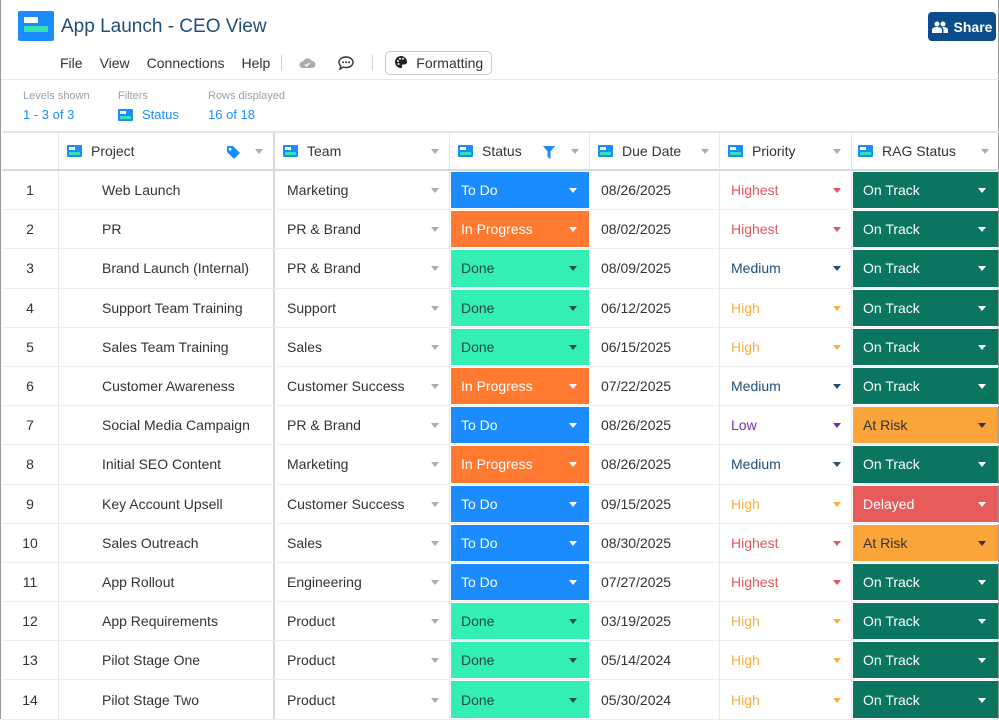  I want to click on share-button: Share, so click(962, 26).